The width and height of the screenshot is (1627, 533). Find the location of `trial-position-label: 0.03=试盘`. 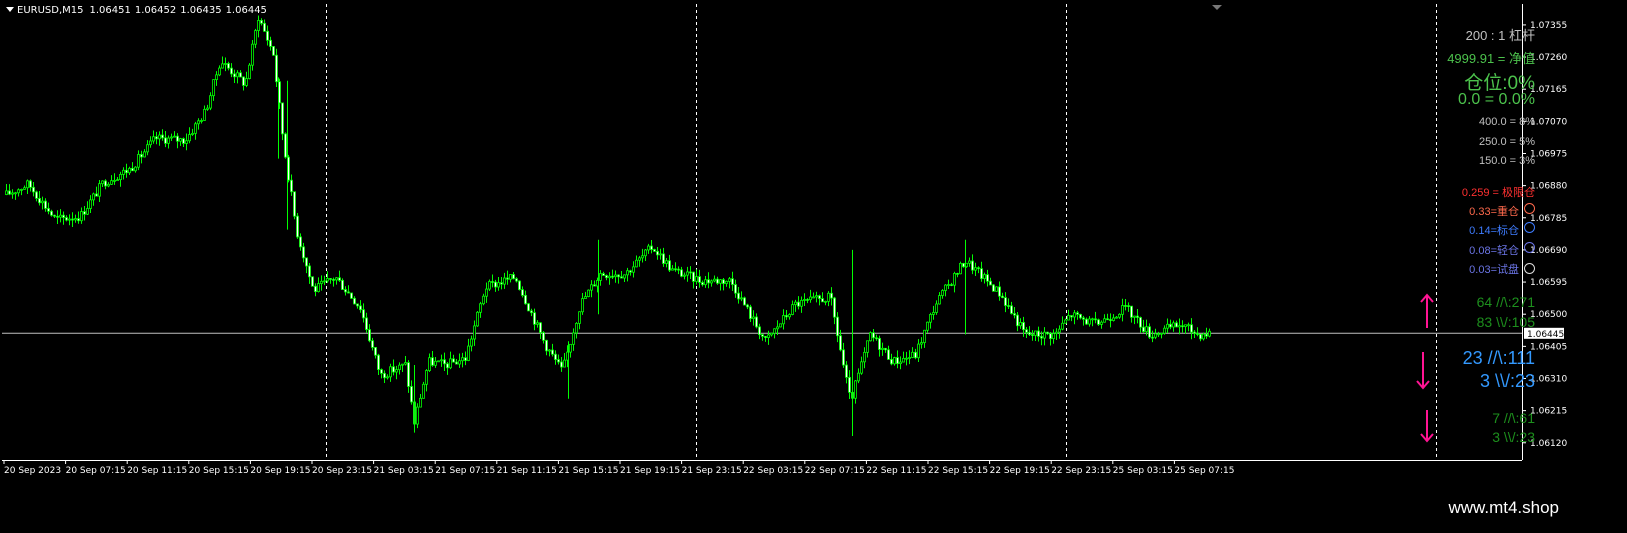

trial-position-label: 0.03=试盘 is located at coordinates (1494, 270).